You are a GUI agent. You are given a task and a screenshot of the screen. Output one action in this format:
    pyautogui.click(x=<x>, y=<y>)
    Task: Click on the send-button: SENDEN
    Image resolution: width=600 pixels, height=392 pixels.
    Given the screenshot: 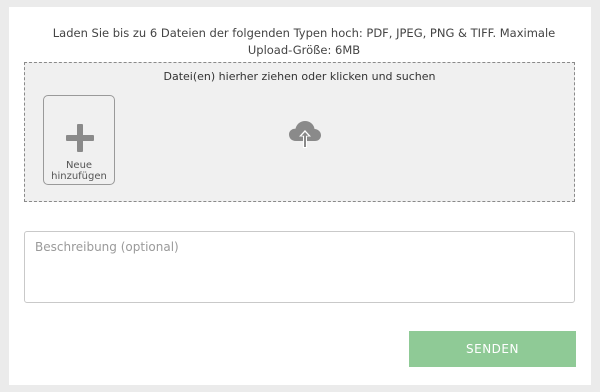 What is the action you would take?
    pyautogui.click(x=492, y=349)
    